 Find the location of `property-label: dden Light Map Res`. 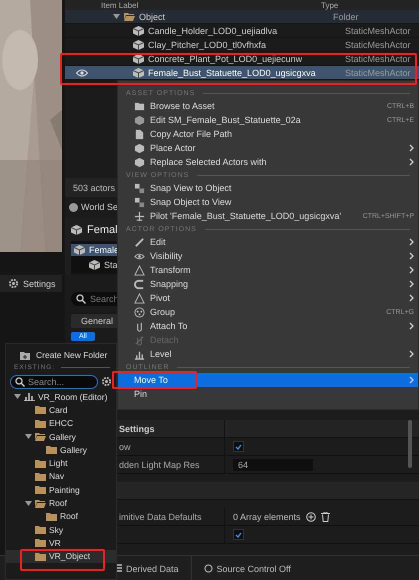

property-label: dden Light Map Res is located at coordinates (159, 465).